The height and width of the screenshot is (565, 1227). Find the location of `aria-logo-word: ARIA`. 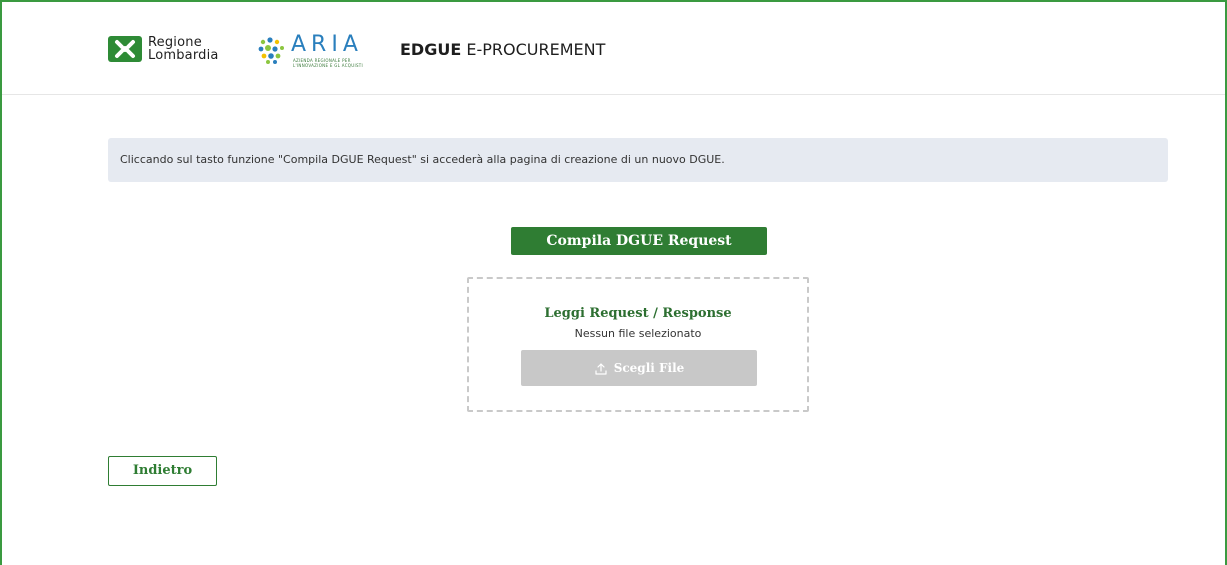

aria-logo-word: ARIA is located at coordinates (327, 44).